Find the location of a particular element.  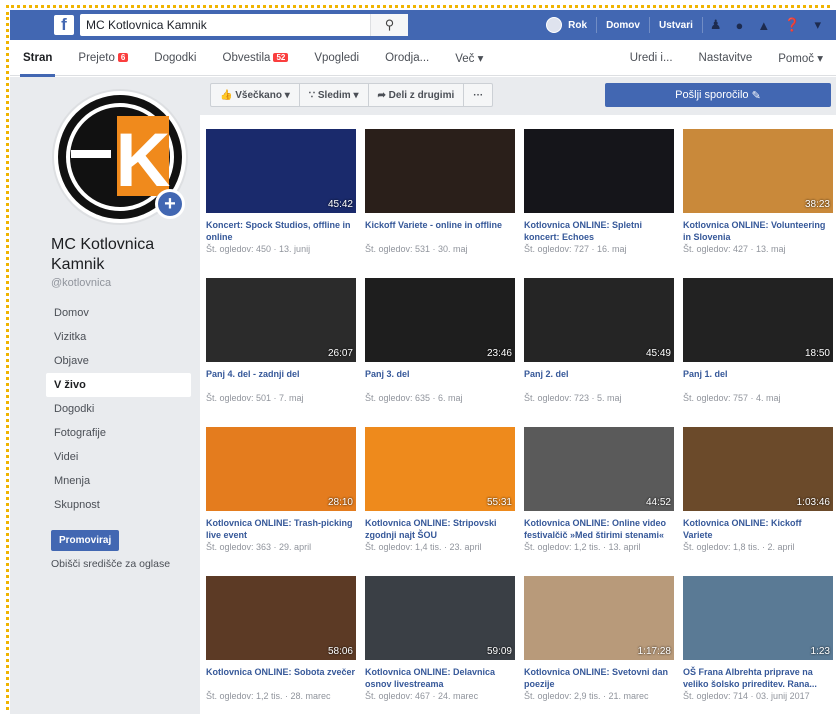

video-title: Panj 2. del is located at coordinates (599, 380).